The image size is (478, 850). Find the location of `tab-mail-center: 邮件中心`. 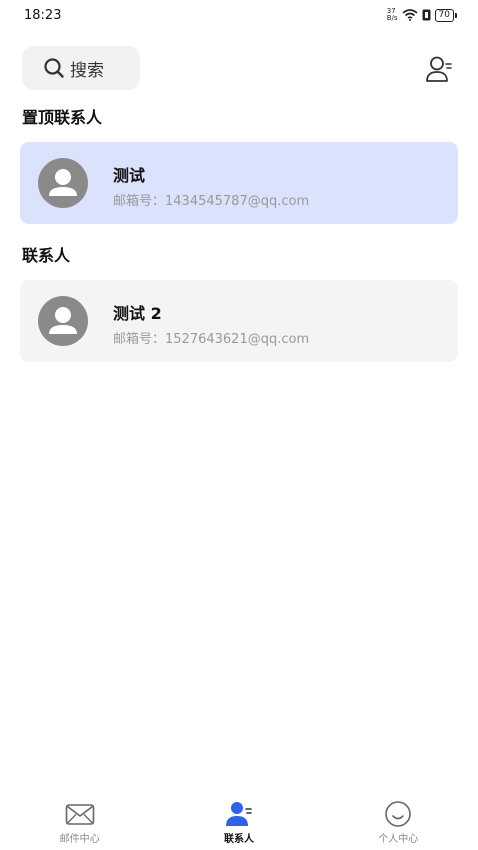

tab-mail-center: 邮件中心 is located at coordinates (79, 821).